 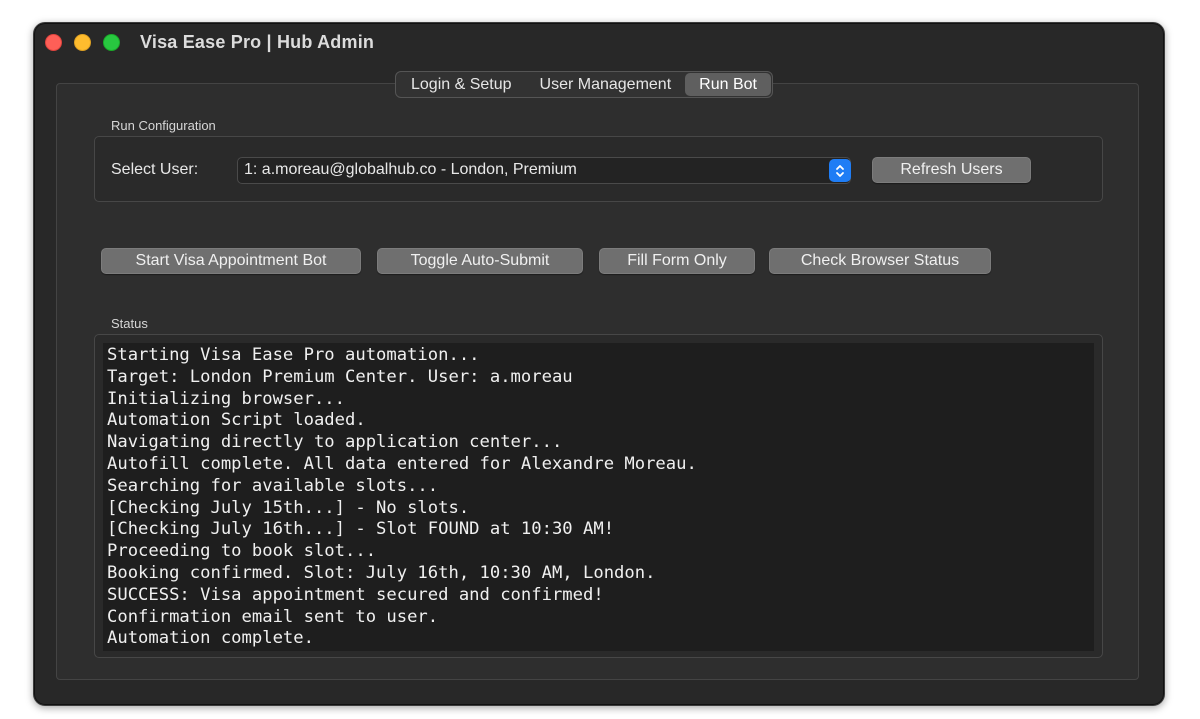 What do you see at coordinates (951, 170) in the screenshot?
I see `refresh-users-button: Refresh Users` at bounding box center [951, 170].